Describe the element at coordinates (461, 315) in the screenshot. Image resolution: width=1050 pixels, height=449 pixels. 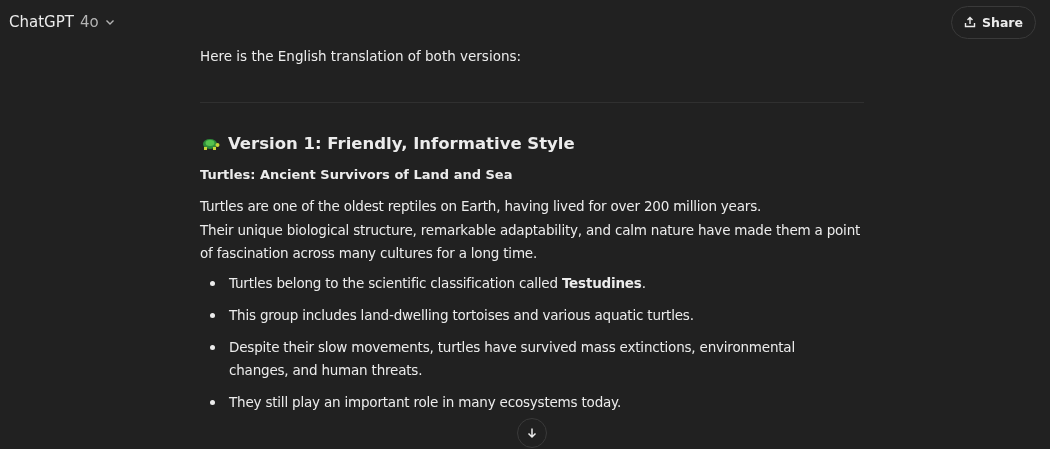
I see `bullet-text: This group includes land-dwelling tortoises and various aquatic turtles.` at that location.